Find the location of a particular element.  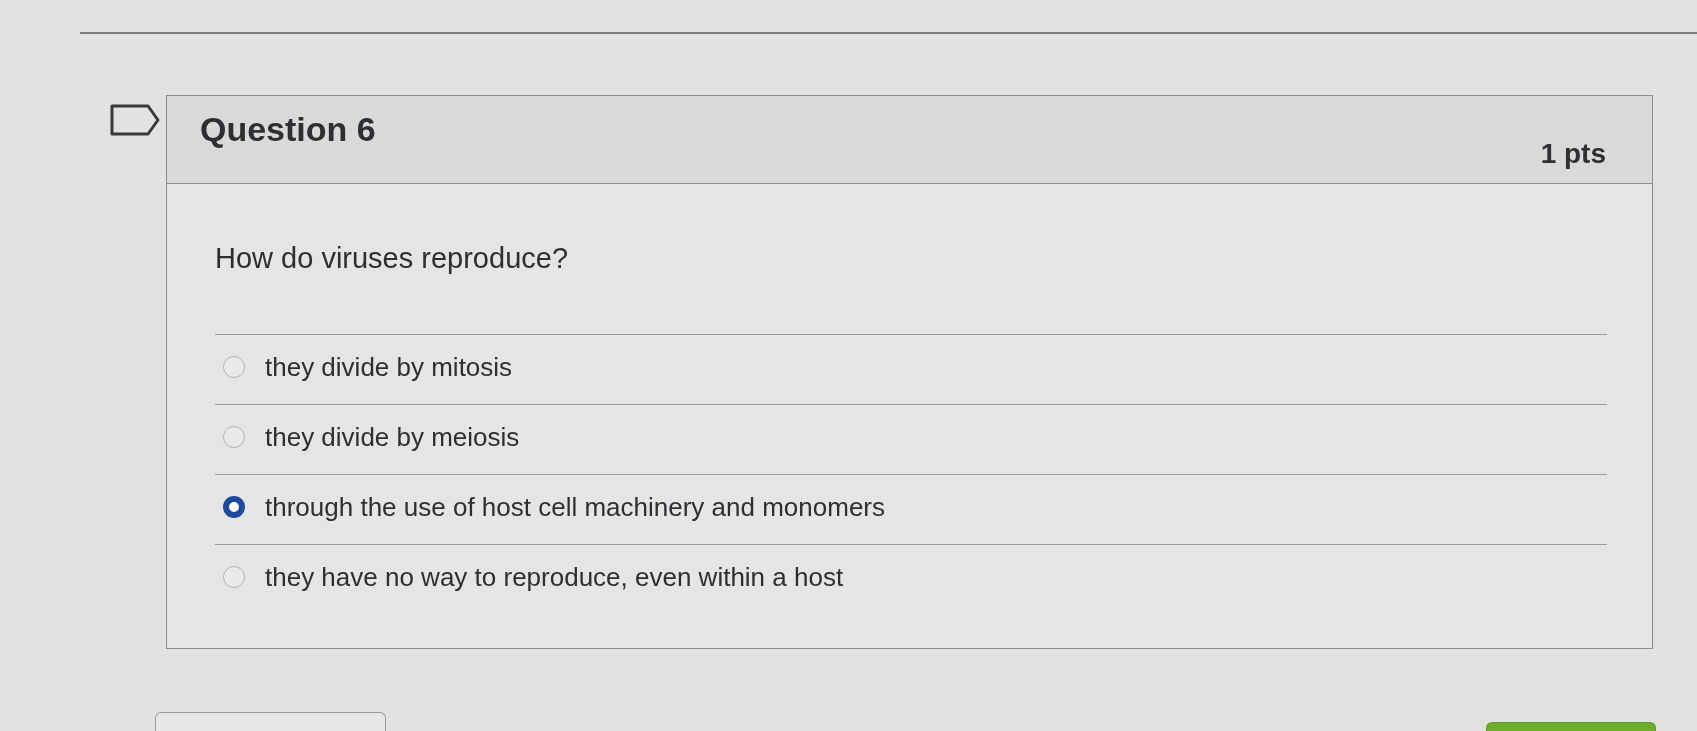

question-title: Question 6 is located at coordinates (288, 129).